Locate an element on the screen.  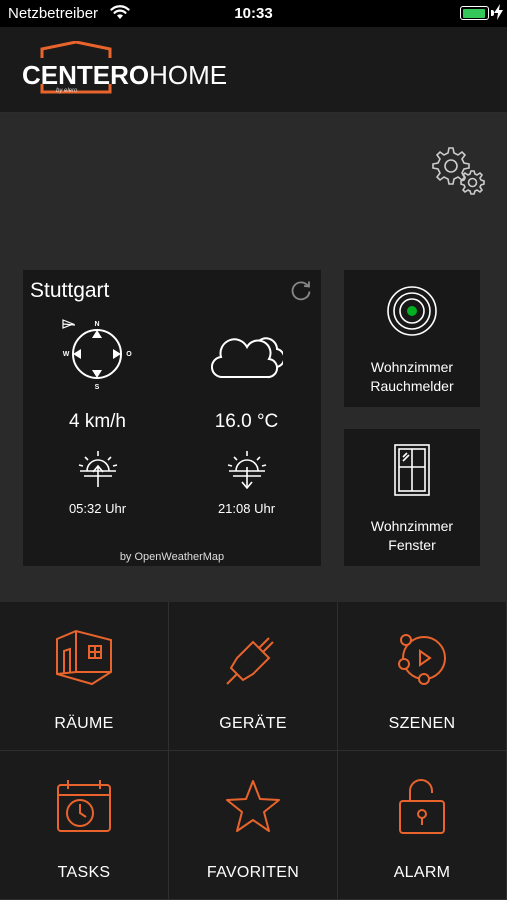
menu-tile-rooms: RÄUME is located at coordinates (84, 676).